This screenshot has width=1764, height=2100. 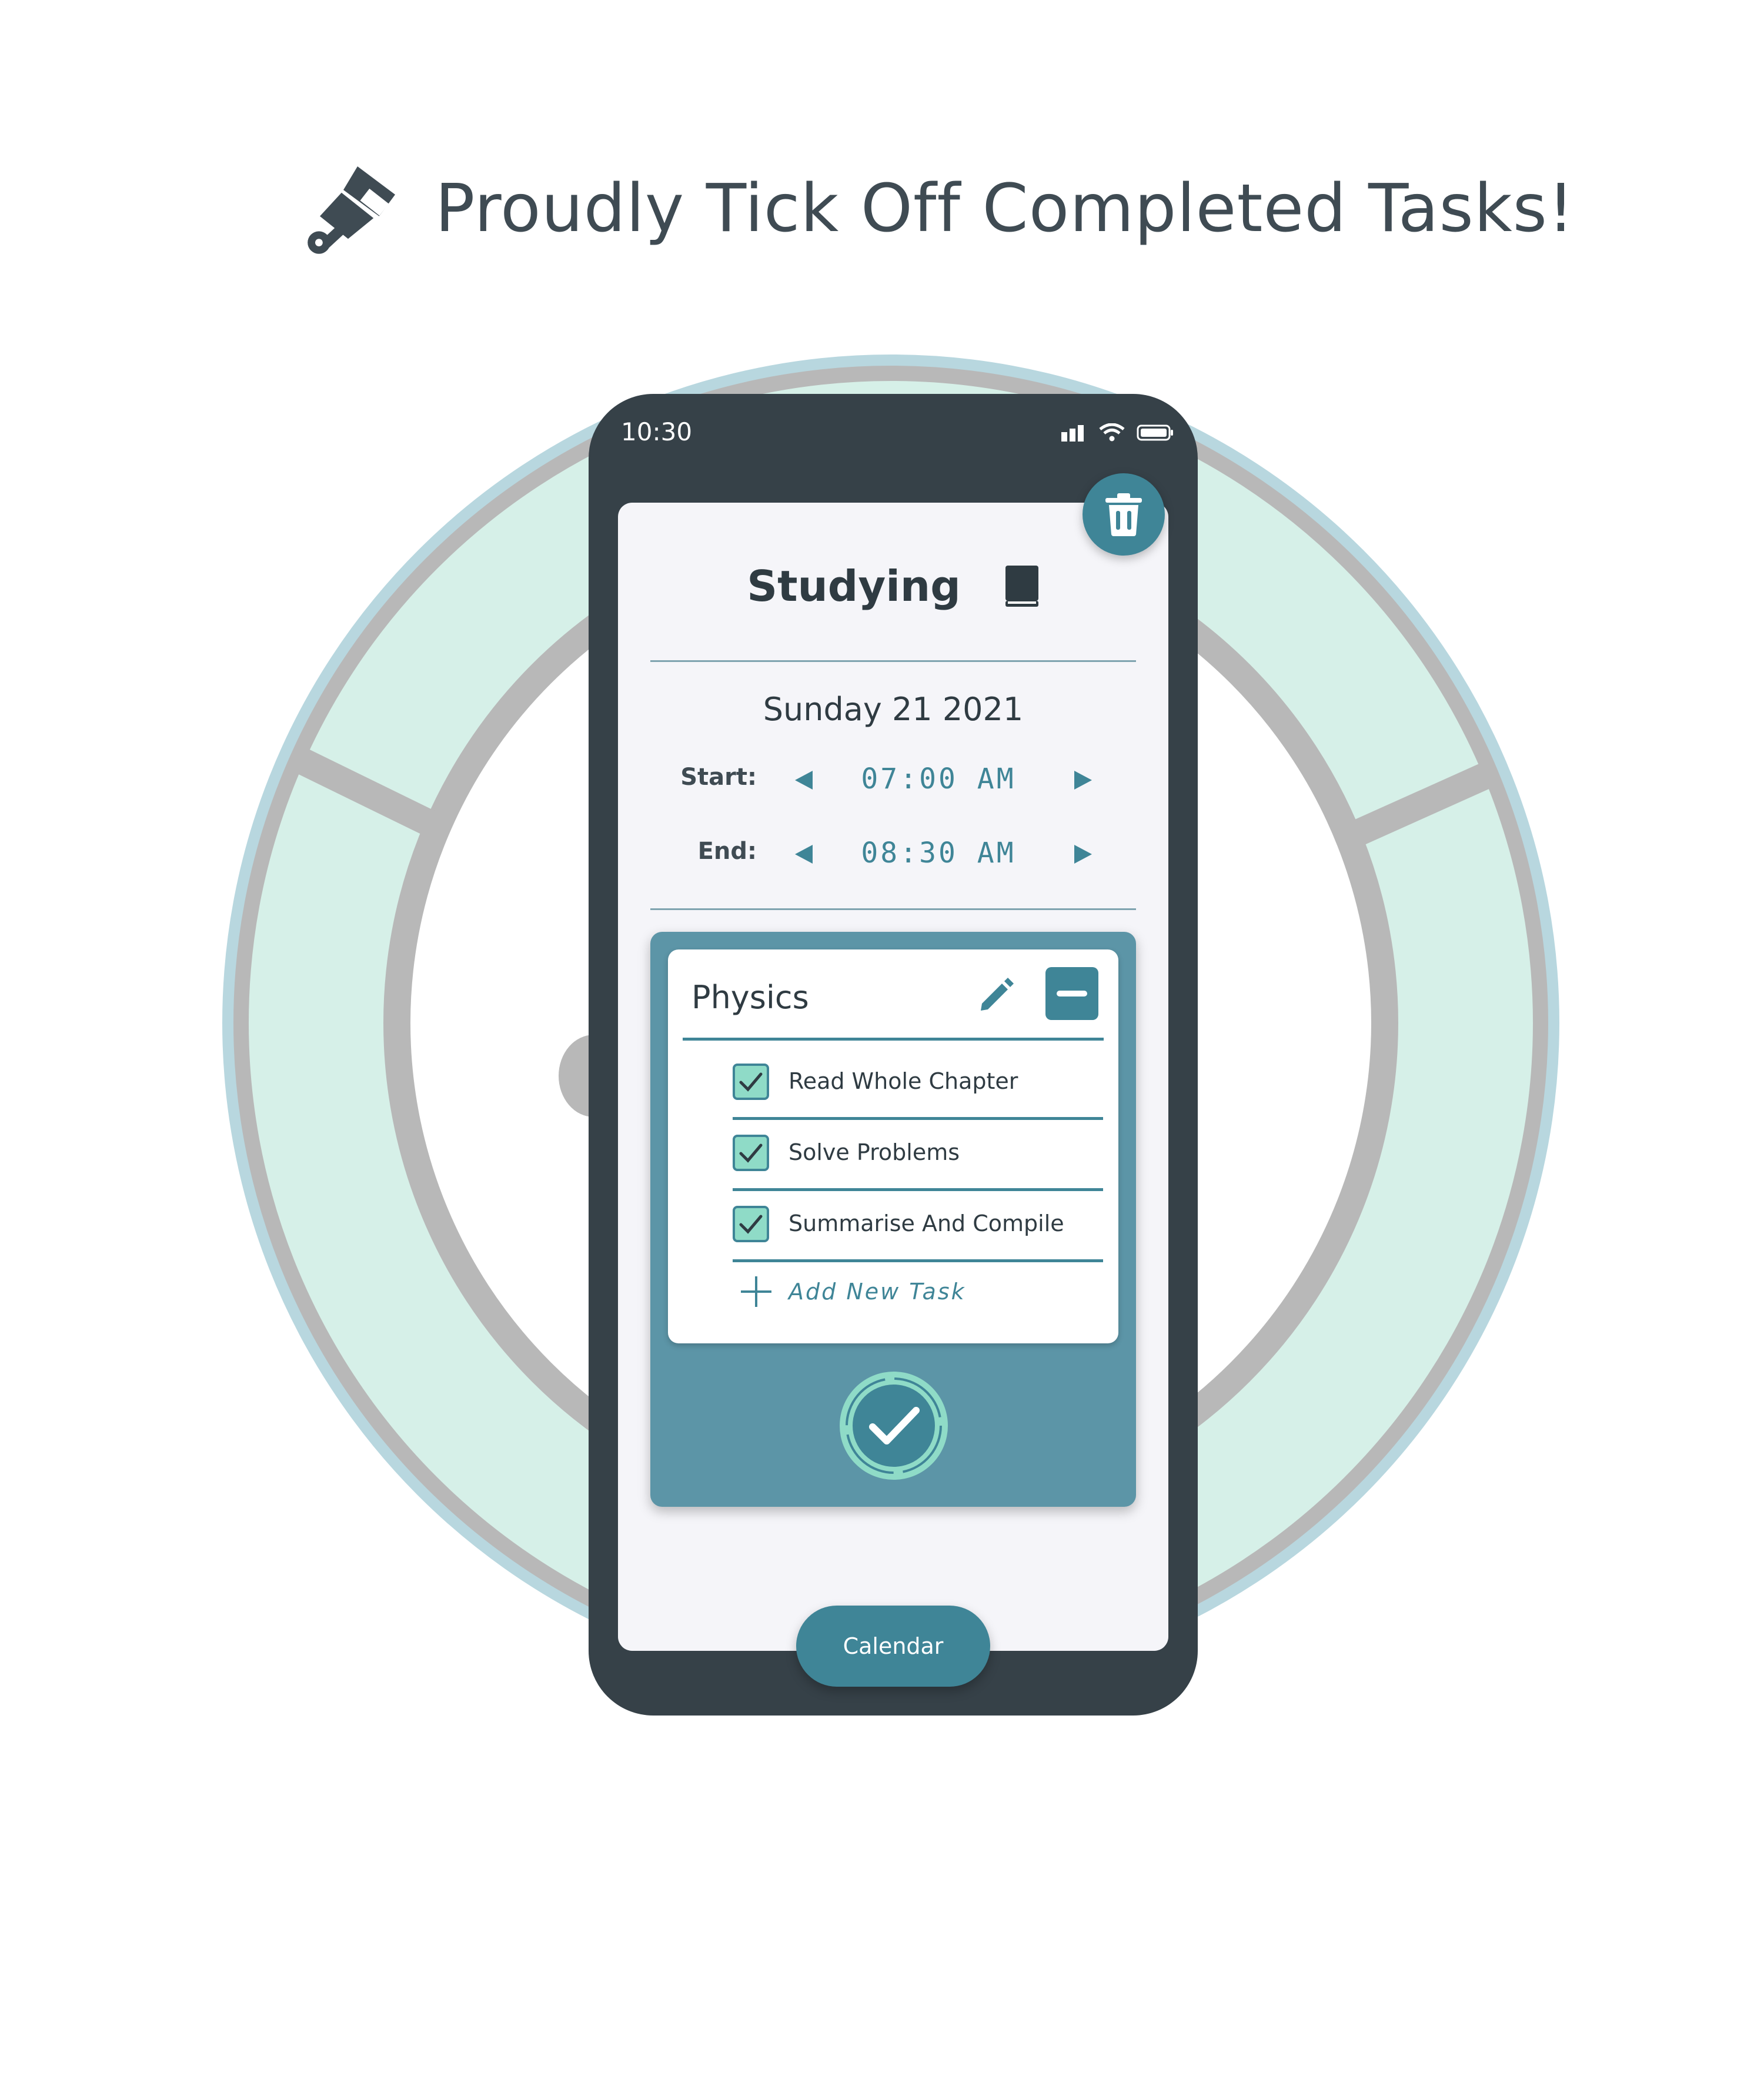 I want to click on task-item: Read Whole Chapter, so click(x=918, y=1085).